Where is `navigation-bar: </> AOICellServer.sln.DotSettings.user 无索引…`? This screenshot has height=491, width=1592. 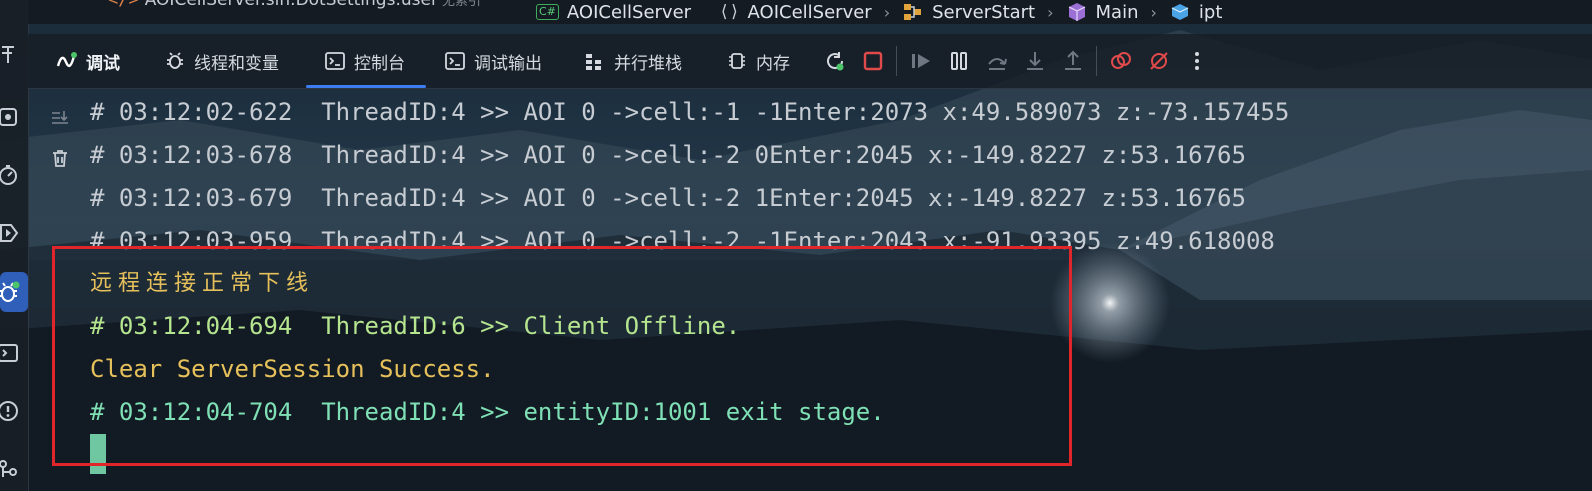
navigation-bar: </> AOICellServer.sln.DotSettings.user 无索引… is located at coordinates (810, 12).